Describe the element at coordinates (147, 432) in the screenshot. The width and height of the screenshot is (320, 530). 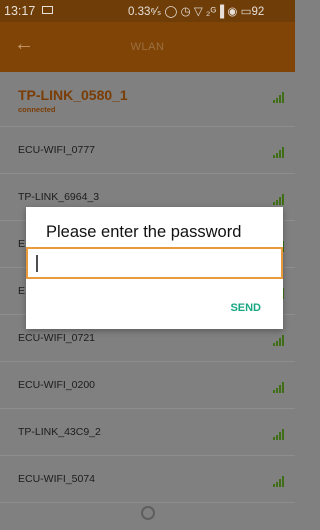
I see `wifi-item: TP-LINK_43C9_2` at that location.